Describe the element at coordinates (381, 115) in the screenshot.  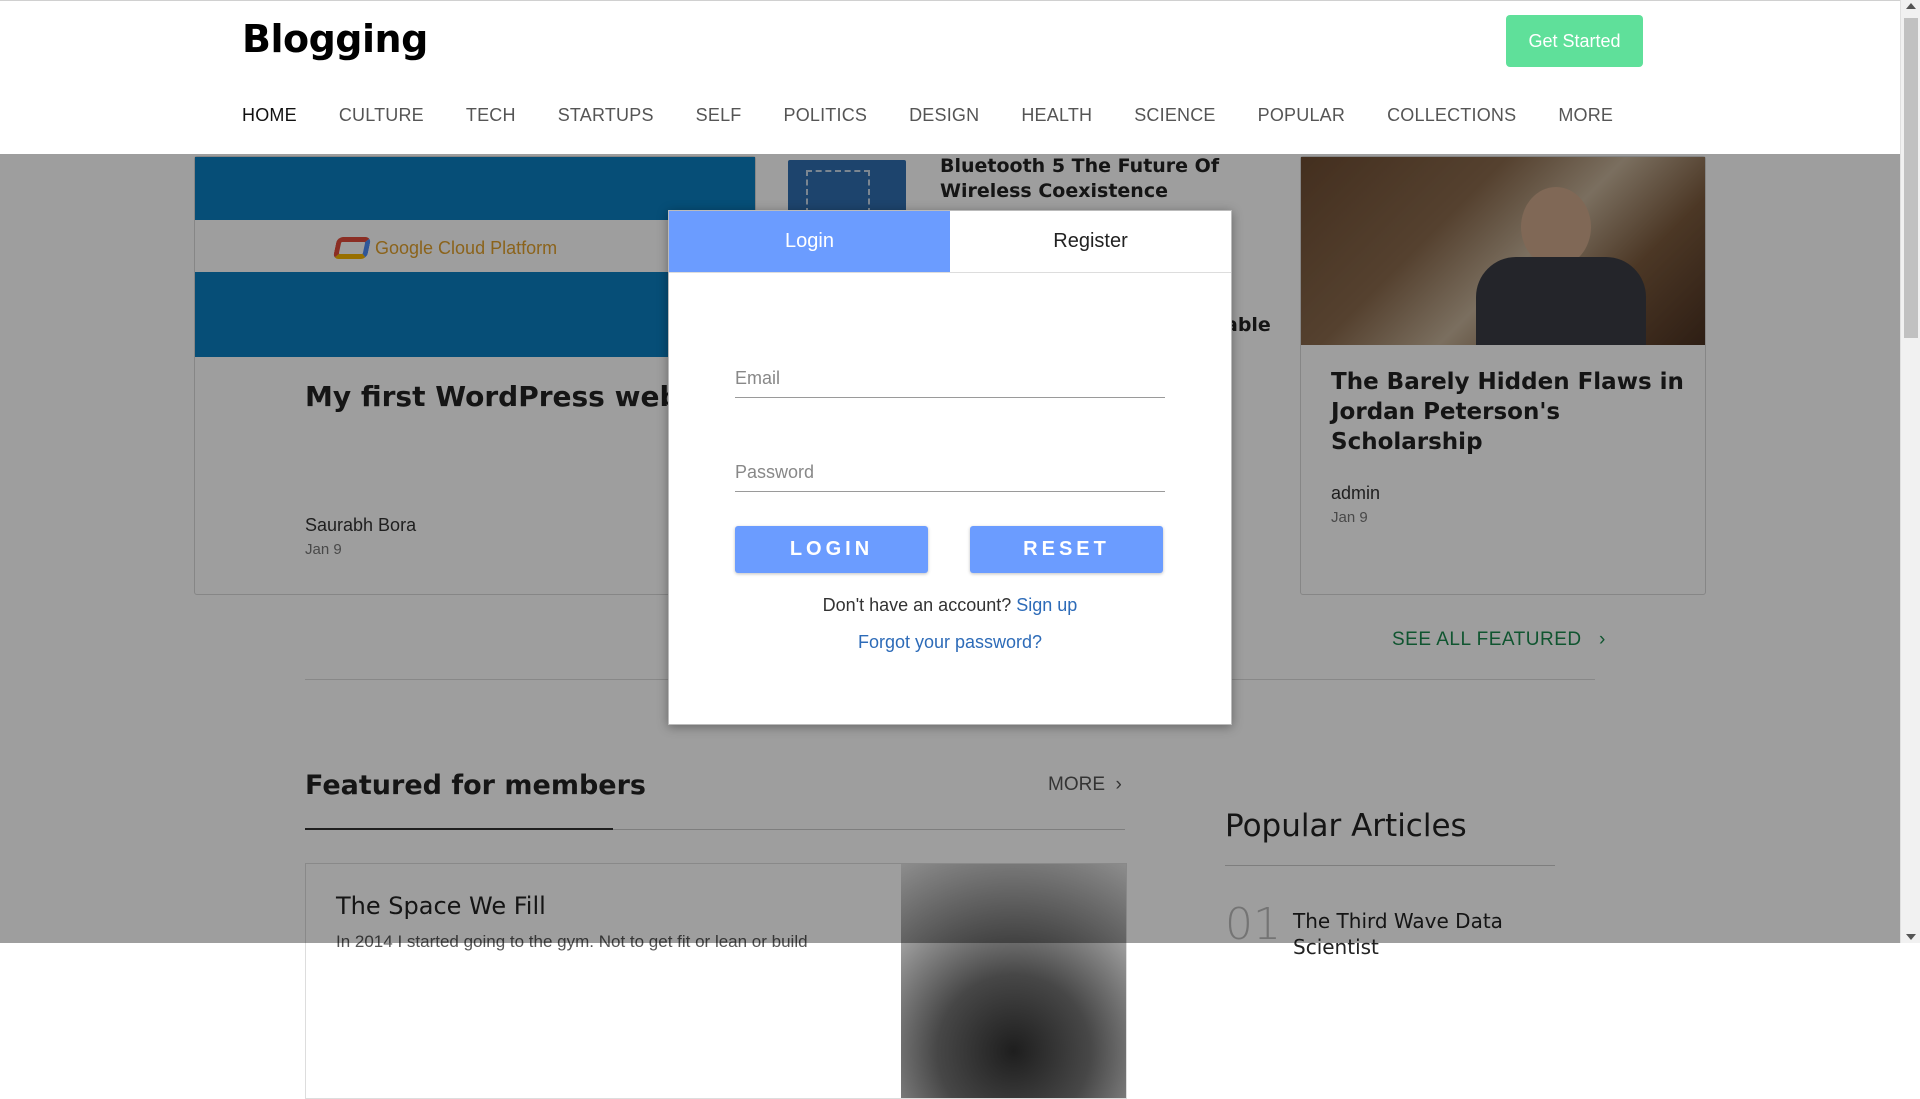
I see `nav-item-culture: CULTURE` at that location.